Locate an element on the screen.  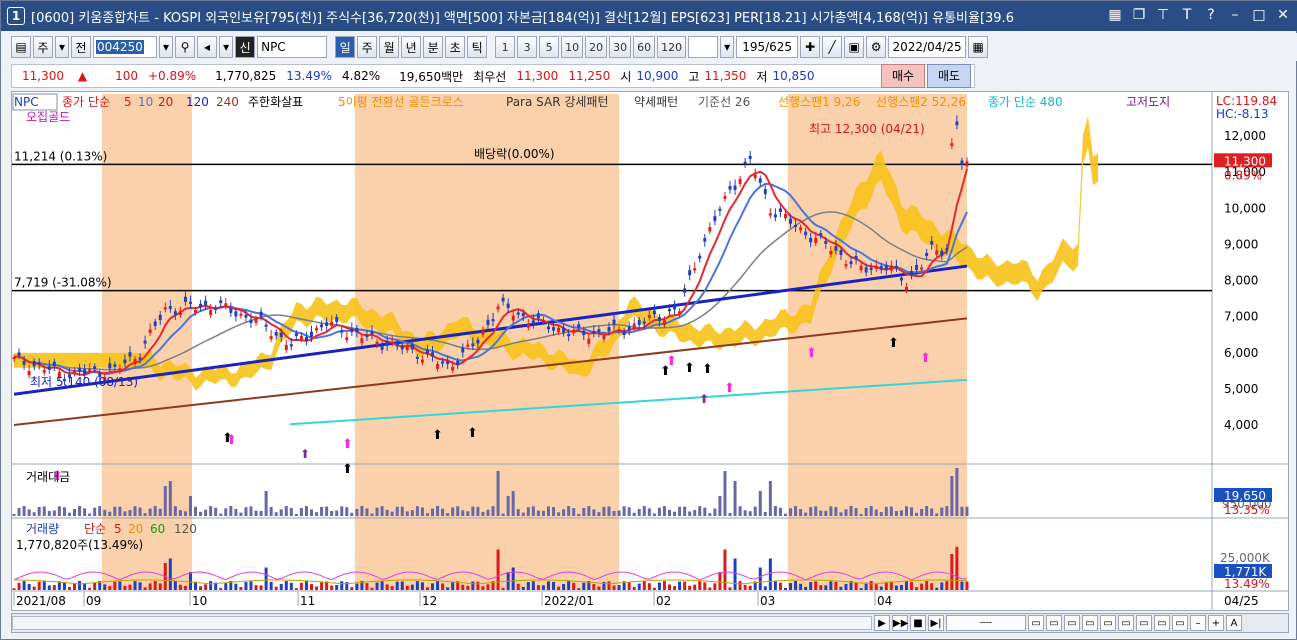
layout-icon-5: ▭ is located at coordinates (1108, 623).